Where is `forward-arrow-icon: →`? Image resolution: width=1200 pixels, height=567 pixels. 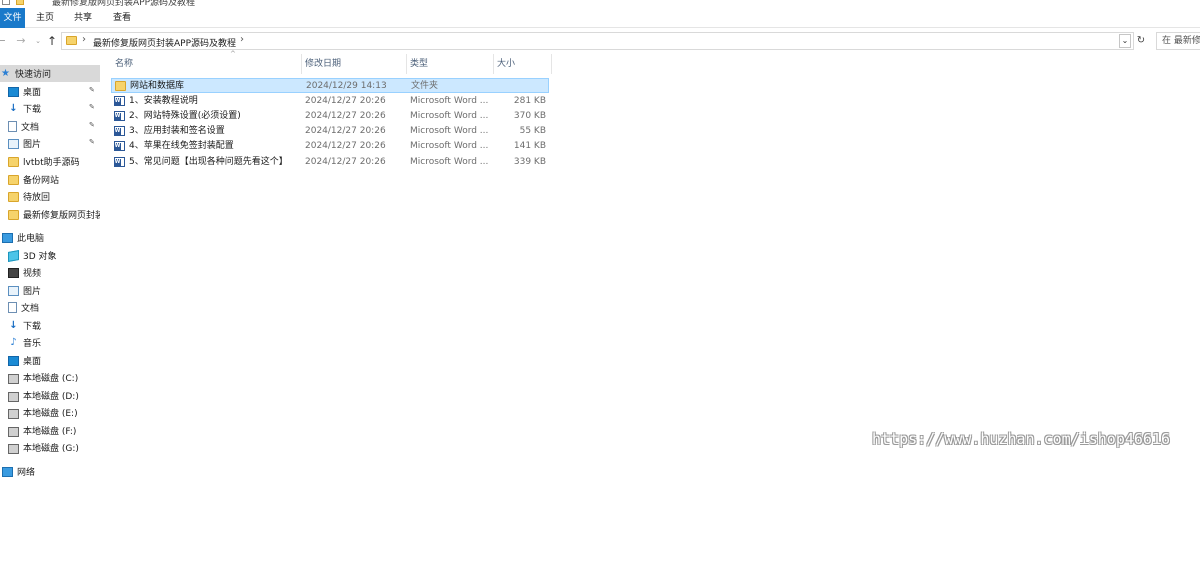 forward-arrow-icon: → is located at coordinates (21, 41).